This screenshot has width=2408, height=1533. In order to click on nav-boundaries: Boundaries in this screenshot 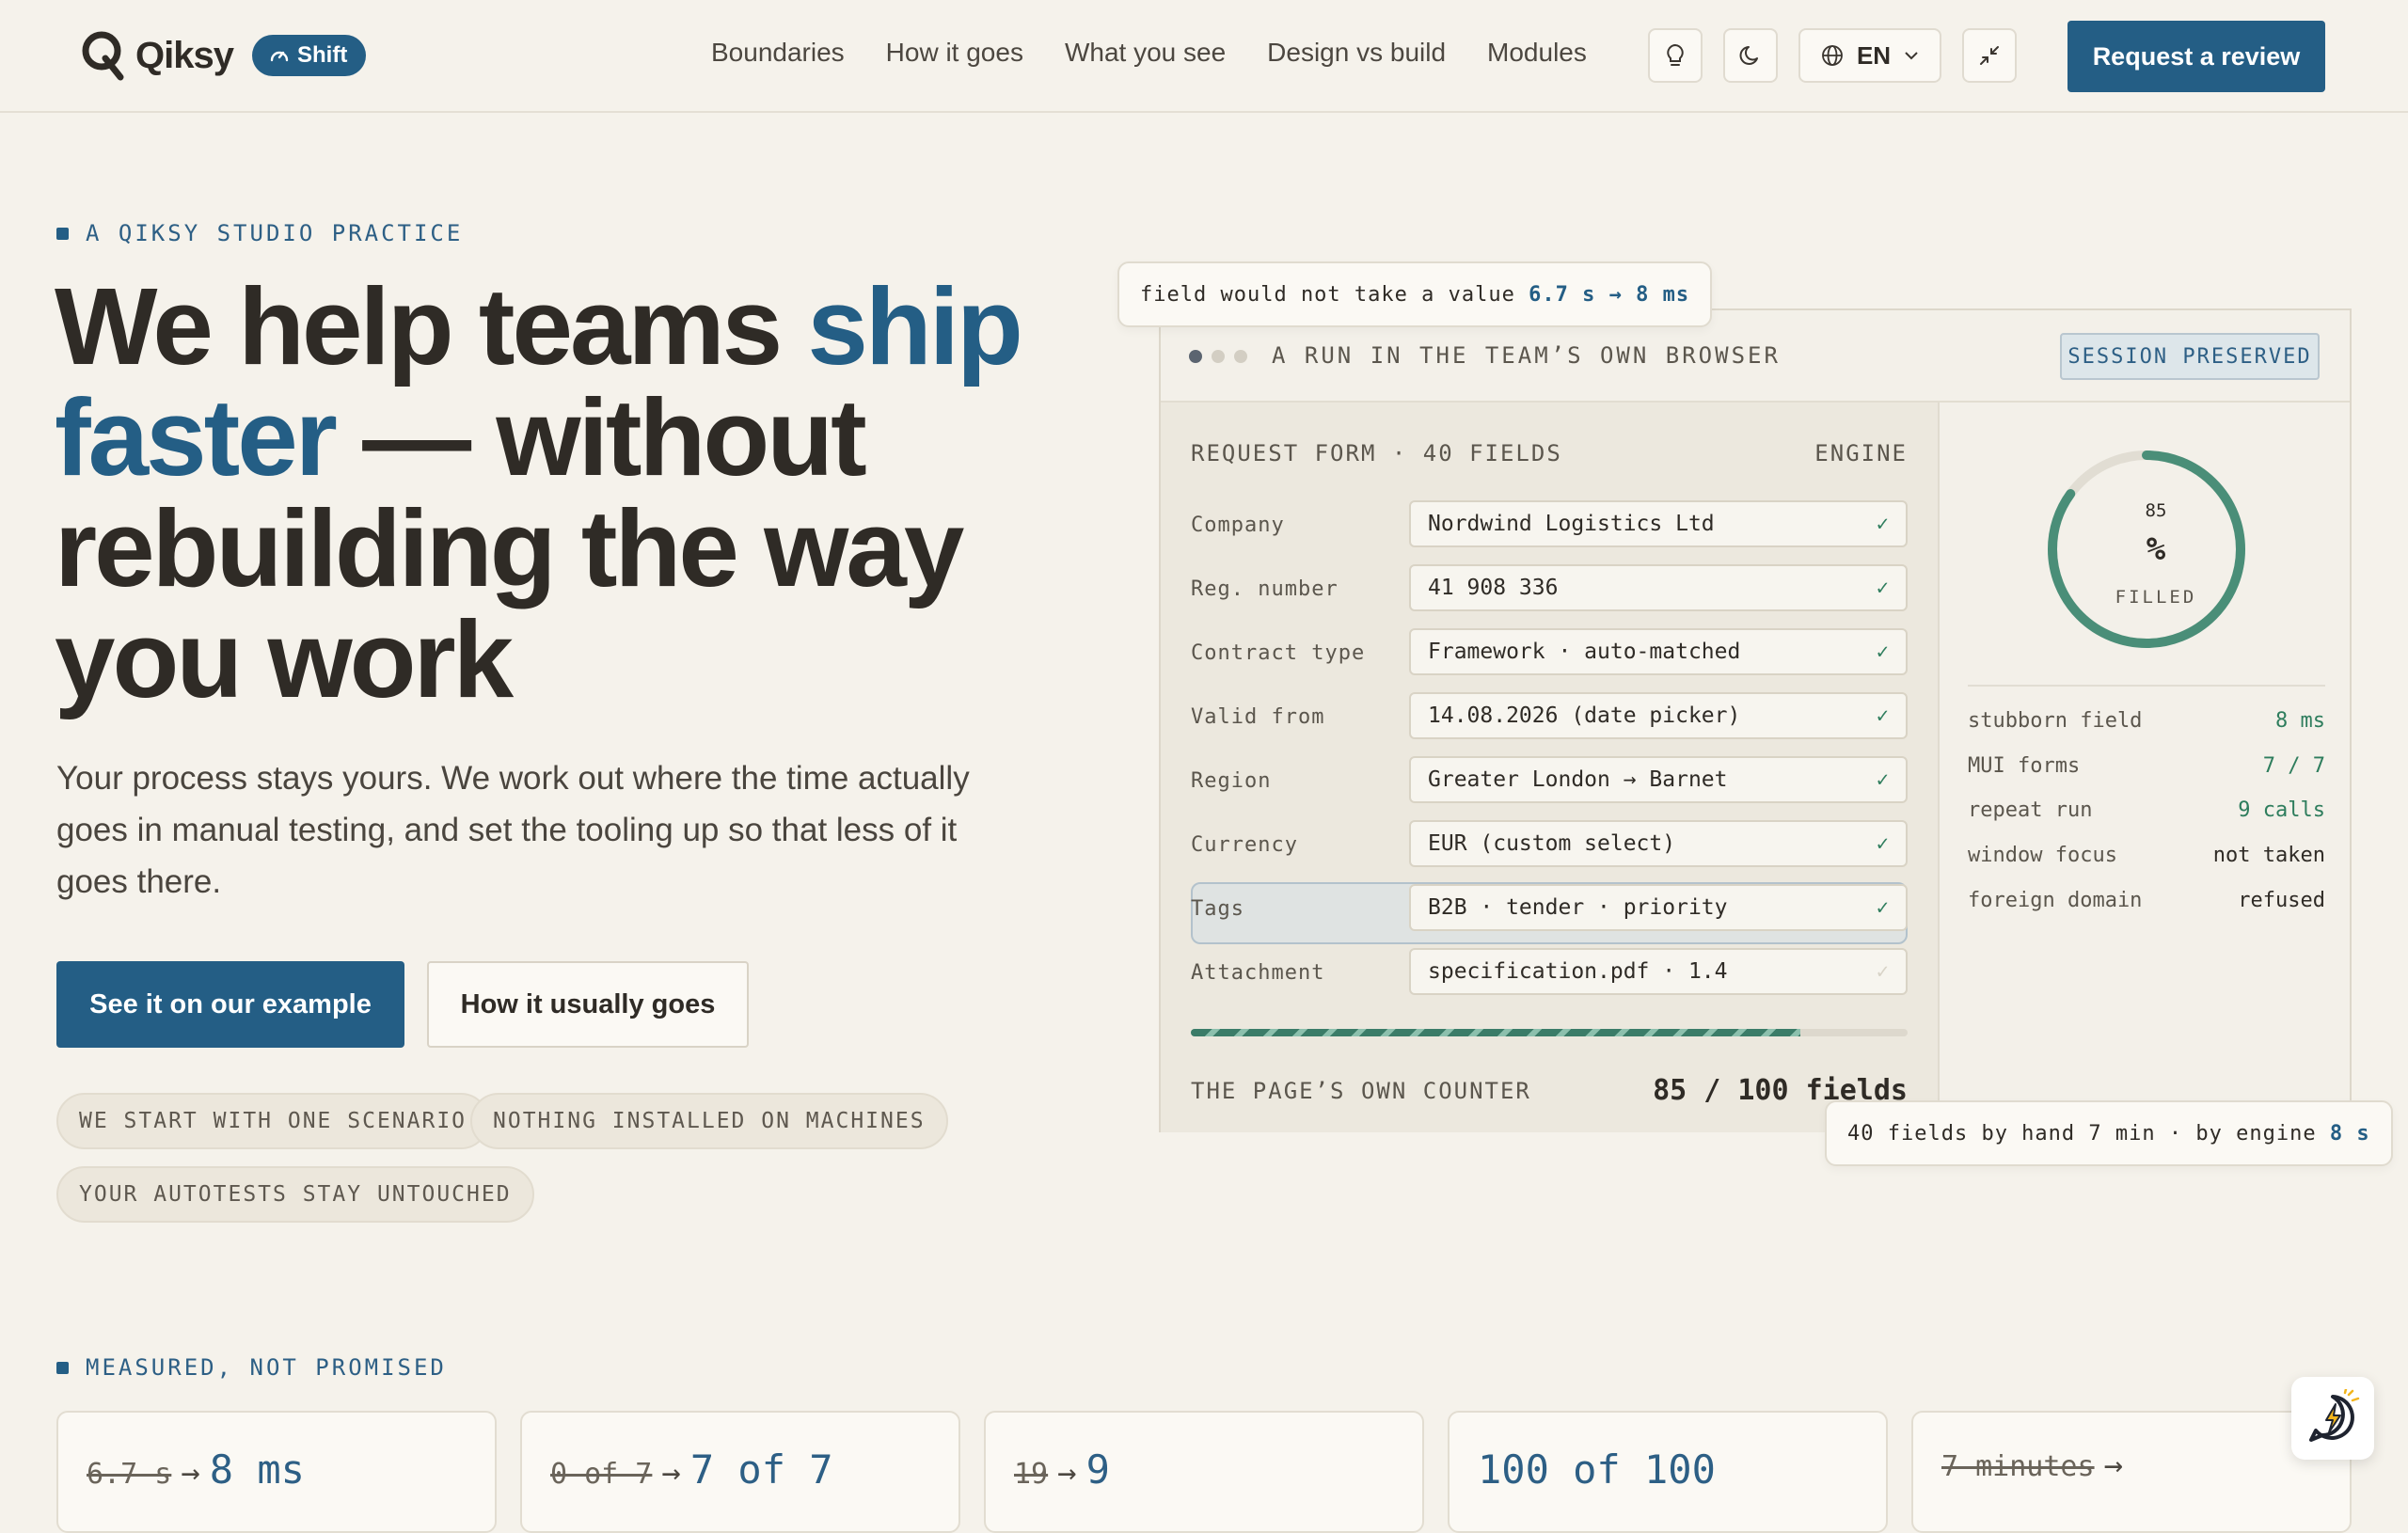, I will do `click(778, 53)`.